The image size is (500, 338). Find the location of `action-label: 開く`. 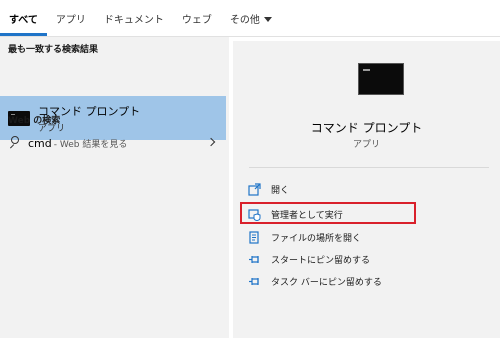

action-label: 開く is located at coordinates (280, 190).